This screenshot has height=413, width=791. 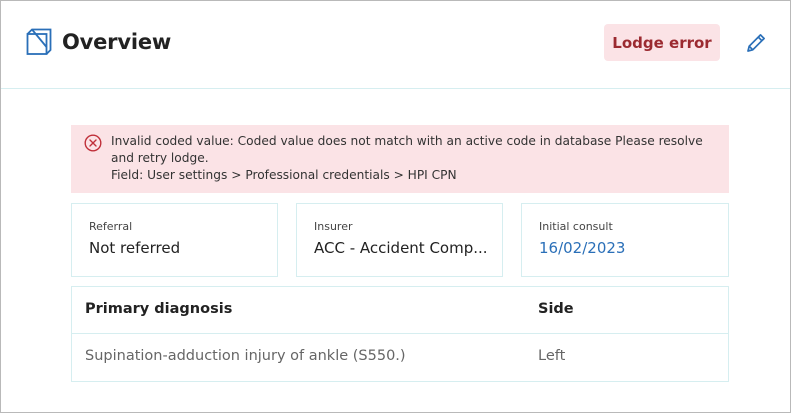 What do you see at coordinates (556, 309) in the screenshot?
I see `column-header-side: Side` at bounding box center [556, 309].